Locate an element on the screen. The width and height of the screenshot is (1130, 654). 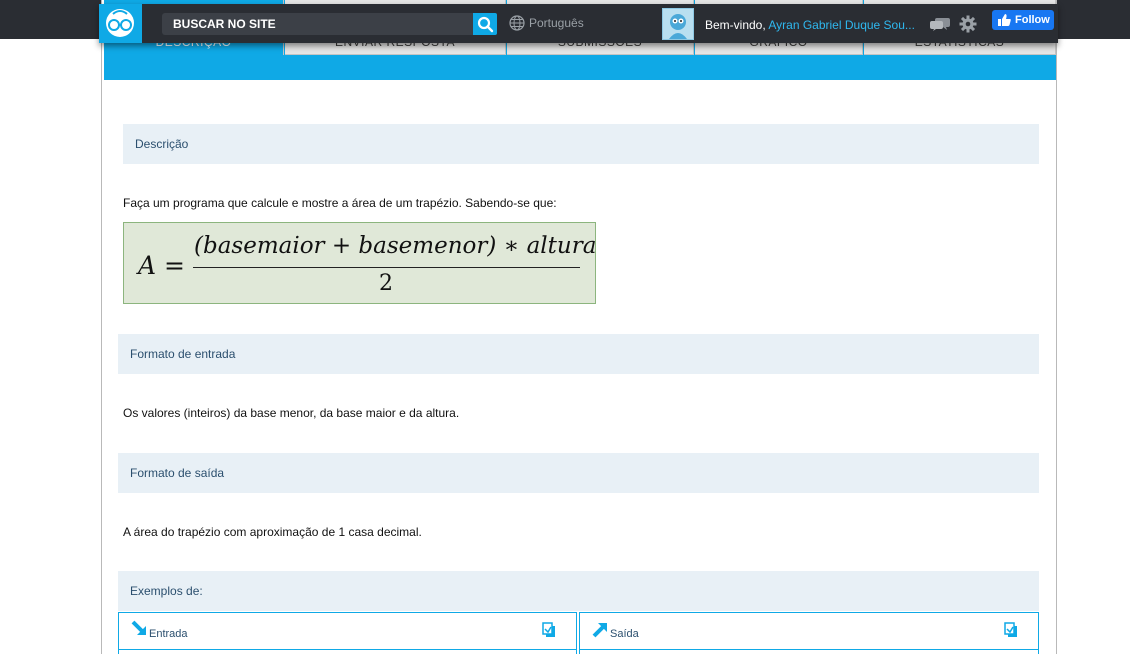
thumbs-up-icon is located at coordinates (1004, 20).